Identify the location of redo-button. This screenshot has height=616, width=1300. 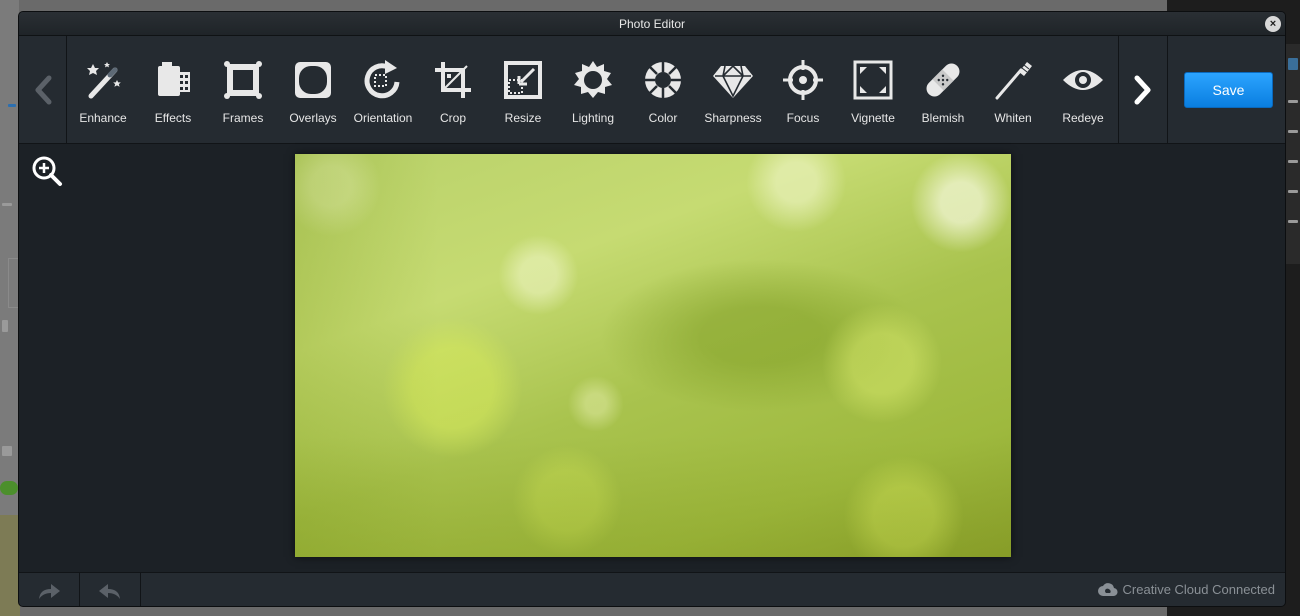
(49, 589).